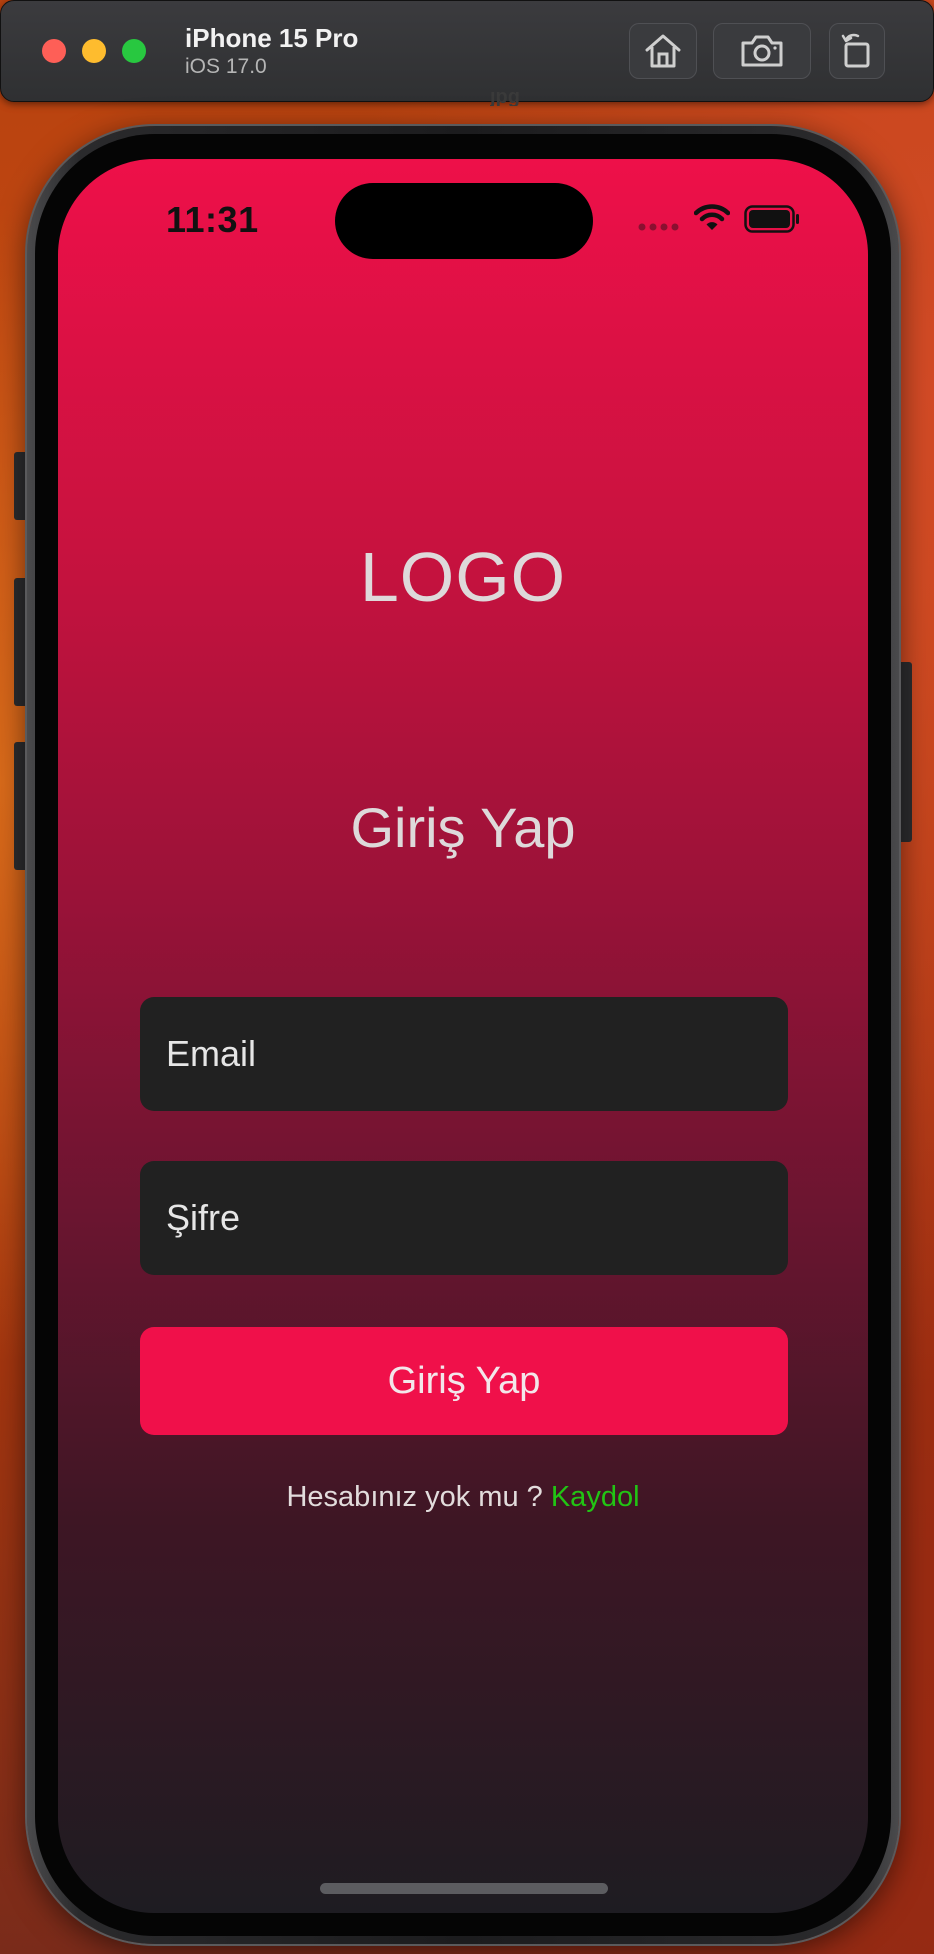  I want to click on screenshot-icon, so click(762, 51).